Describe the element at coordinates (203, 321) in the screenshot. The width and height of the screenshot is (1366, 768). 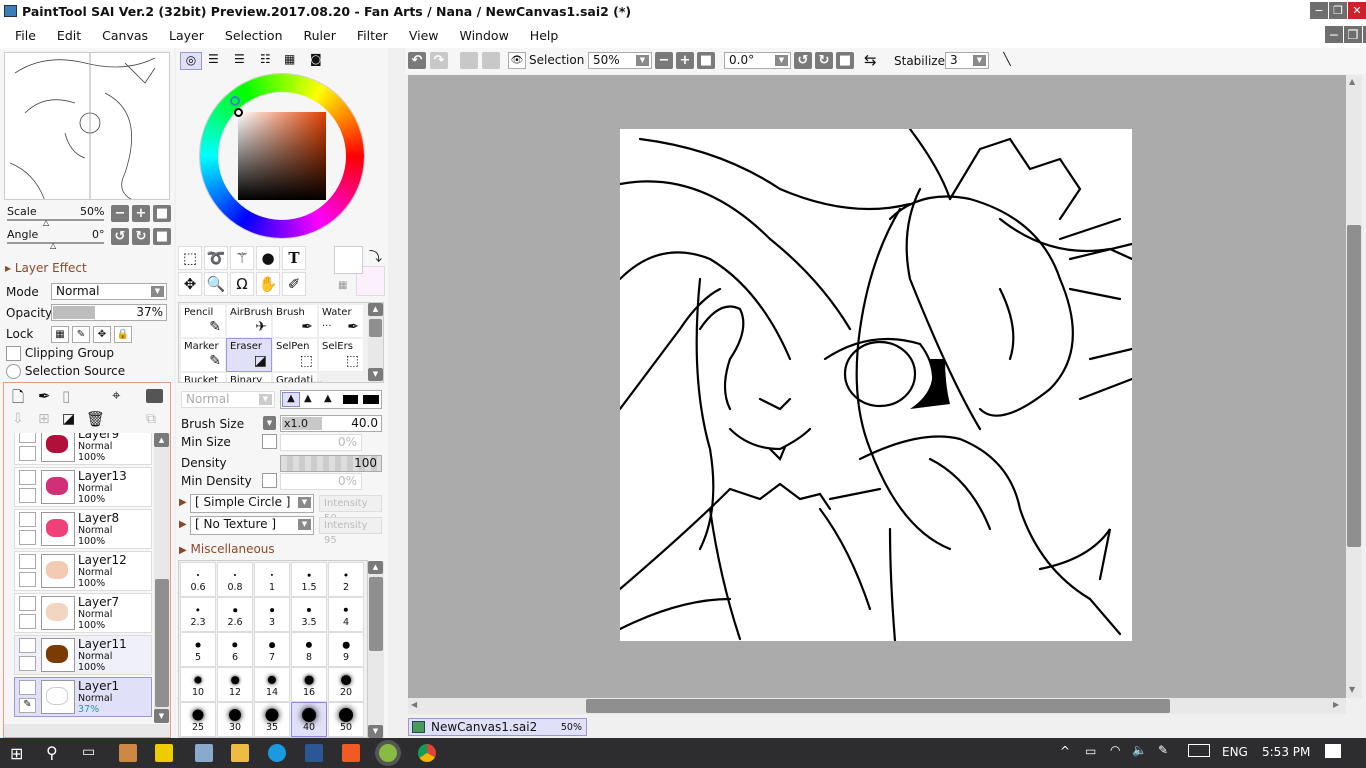
I see `brush-tool-pencil: Pencil ✎` at that location.